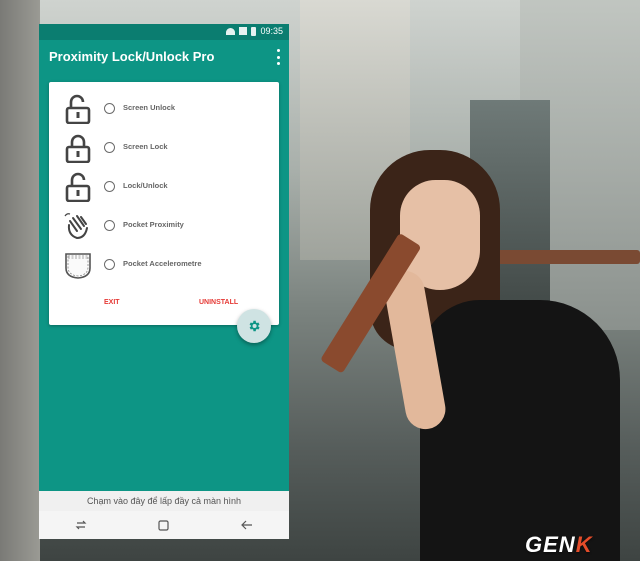  Describe the element at coordinates (78, 148) in the screenshot. I see `locked-padlock-icon` at that location.